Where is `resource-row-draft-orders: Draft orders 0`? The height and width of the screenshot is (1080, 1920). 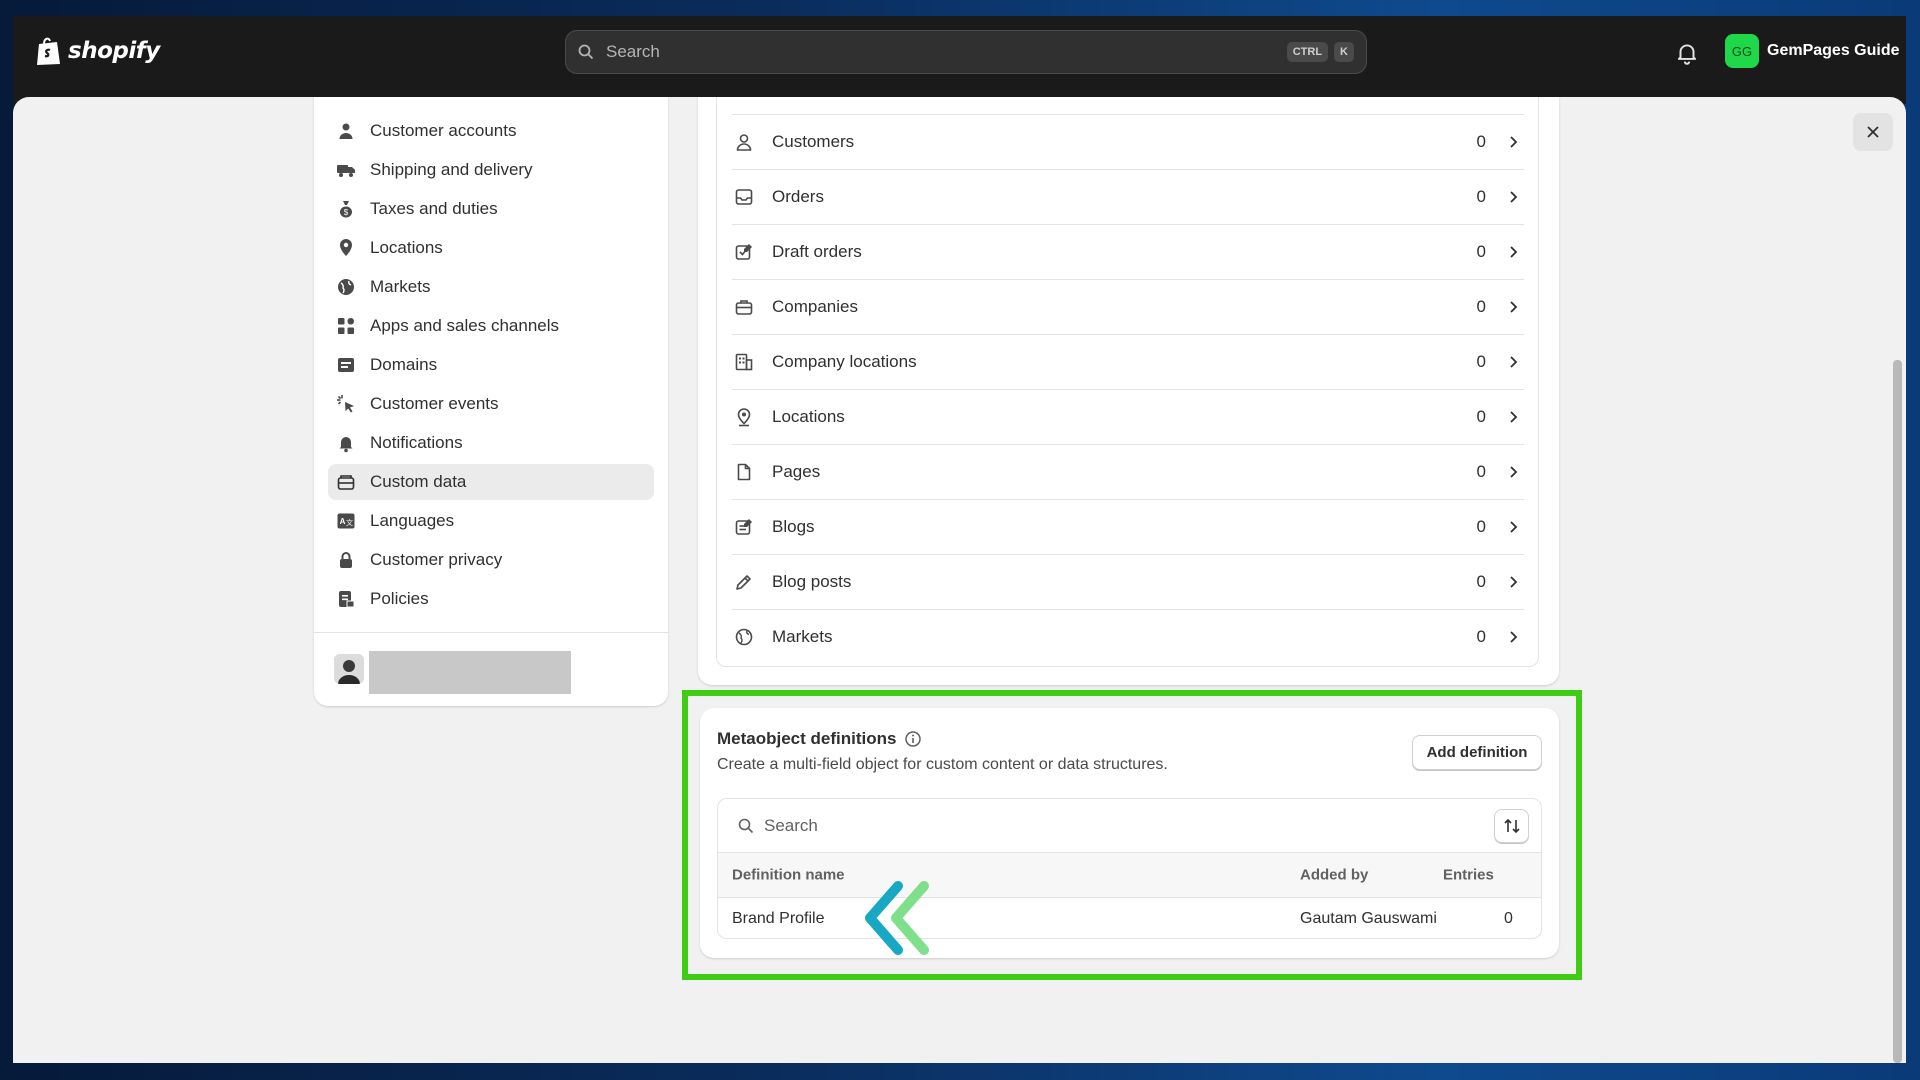 resource-row-draft-orders: Draft orders 0 is located at coordinates (1128, 251).